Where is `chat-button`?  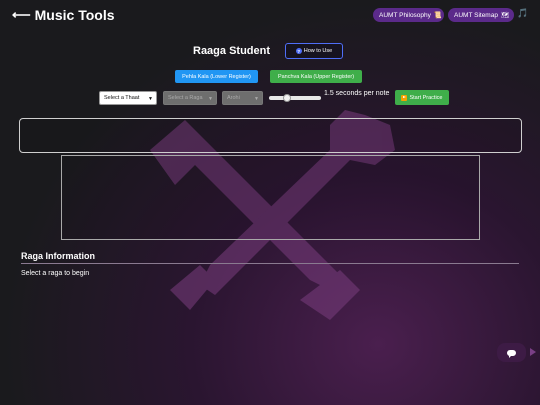
chat-button is located at coordinates (511, 352).